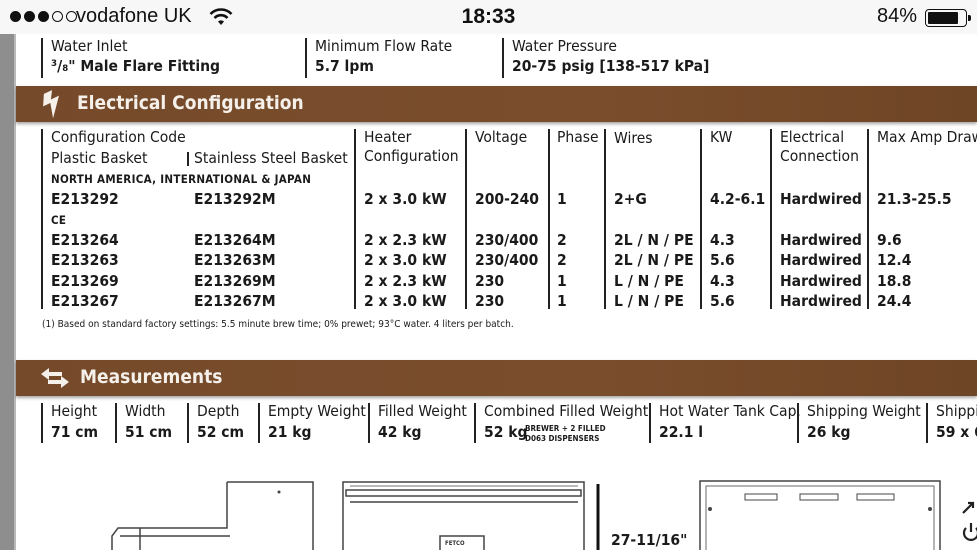 The width and height of the screenshot is (977, 550). I want to click on combined-weight-value: 52 kg, so click(506, 432).